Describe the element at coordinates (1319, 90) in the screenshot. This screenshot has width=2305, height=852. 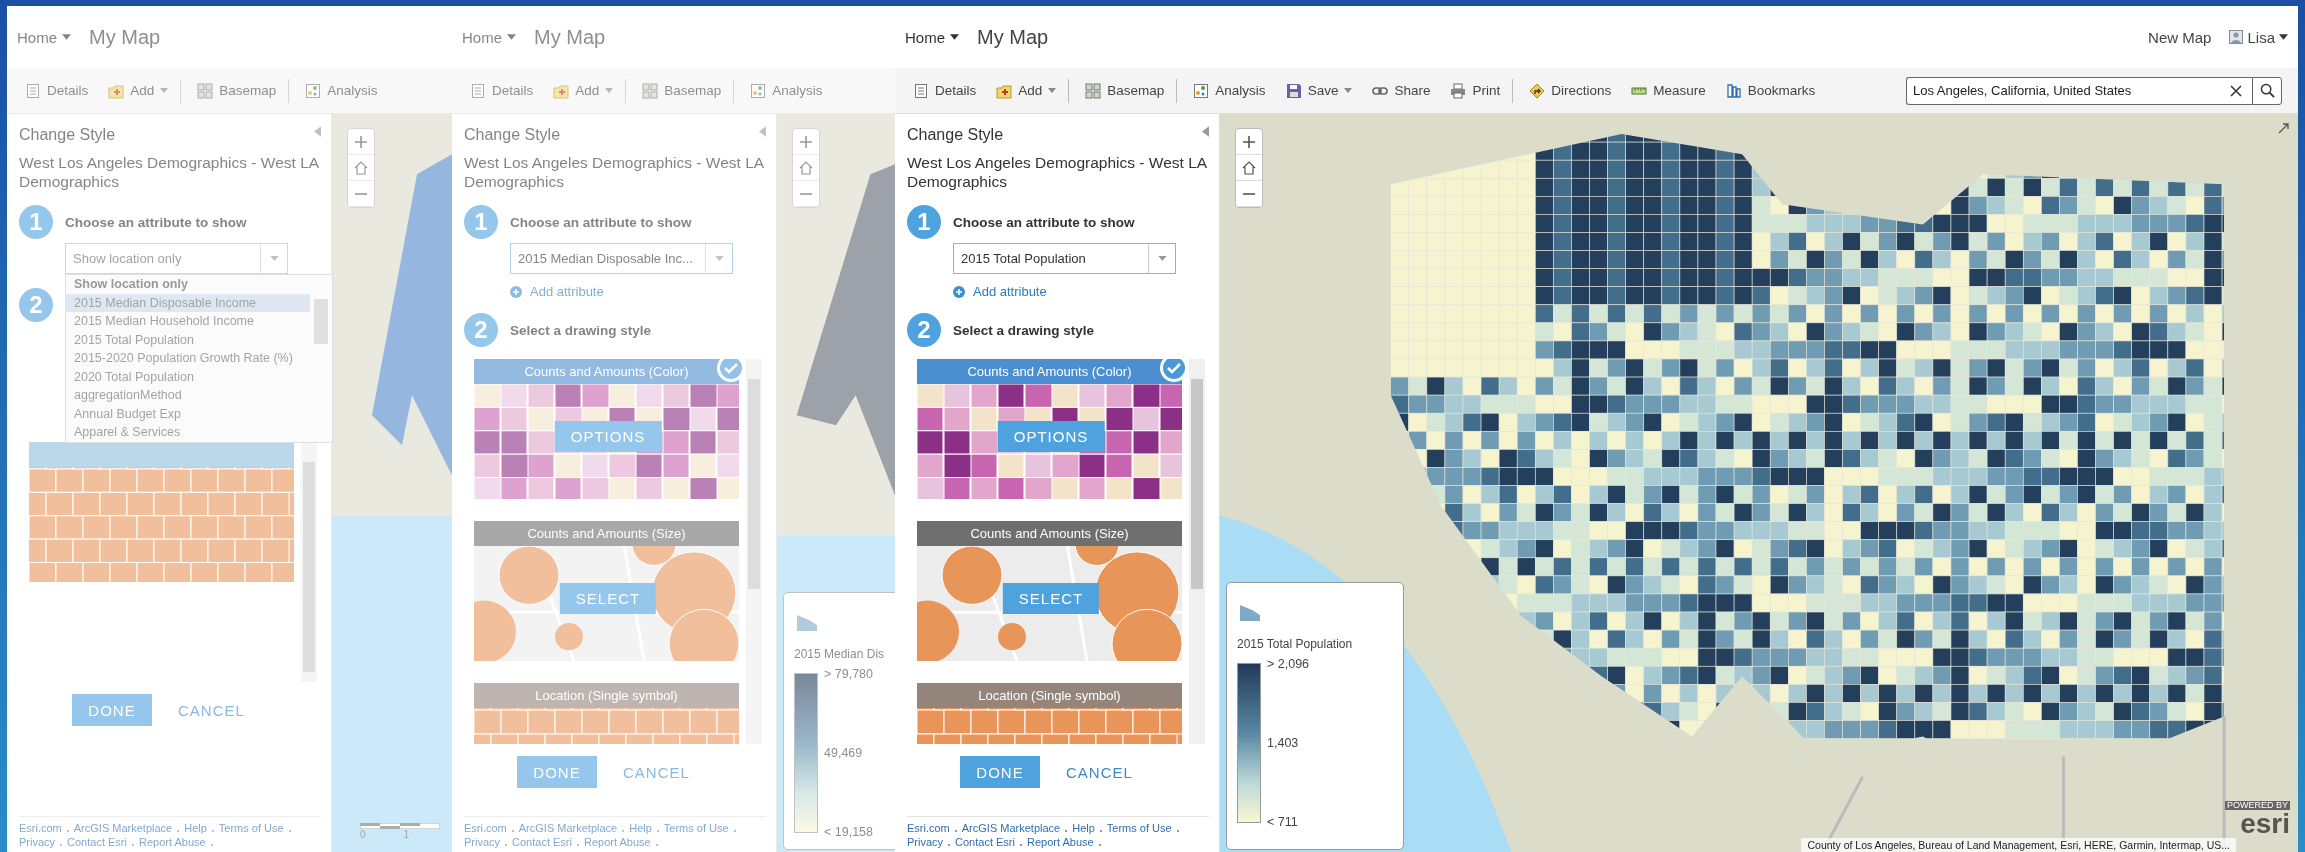
I see `toolbar-button: Save` at that location.